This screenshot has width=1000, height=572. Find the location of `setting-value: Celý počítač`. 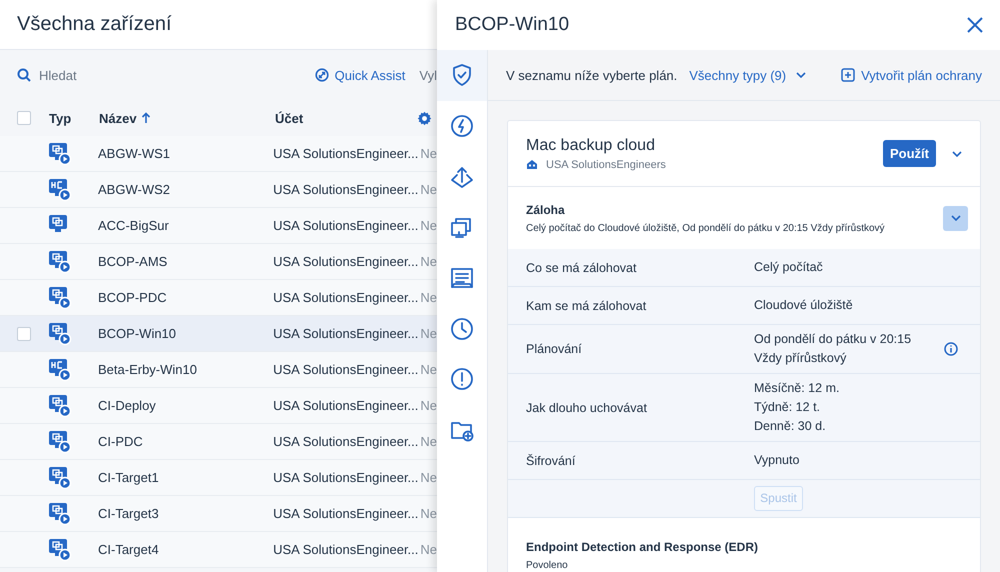

setting-value: Celý počítač is located at coordinates (789, 267).